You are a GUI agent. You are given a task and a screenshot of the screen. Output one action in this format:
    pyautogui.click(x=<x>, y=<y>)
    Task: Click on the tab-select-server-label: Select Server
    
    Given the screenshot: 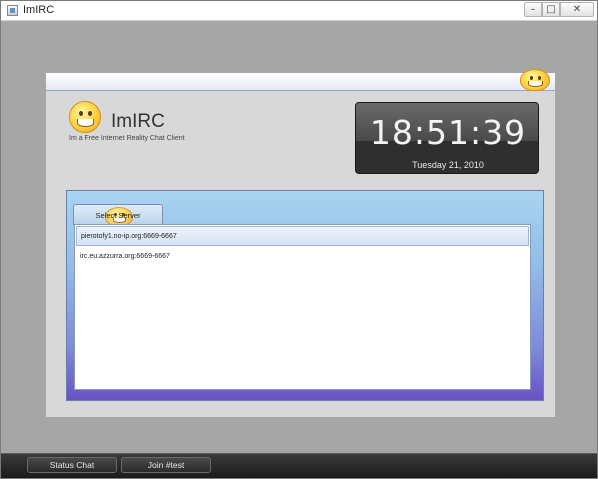 What is the action you would take?
    pyautogui.click(x=118, y=215)
    